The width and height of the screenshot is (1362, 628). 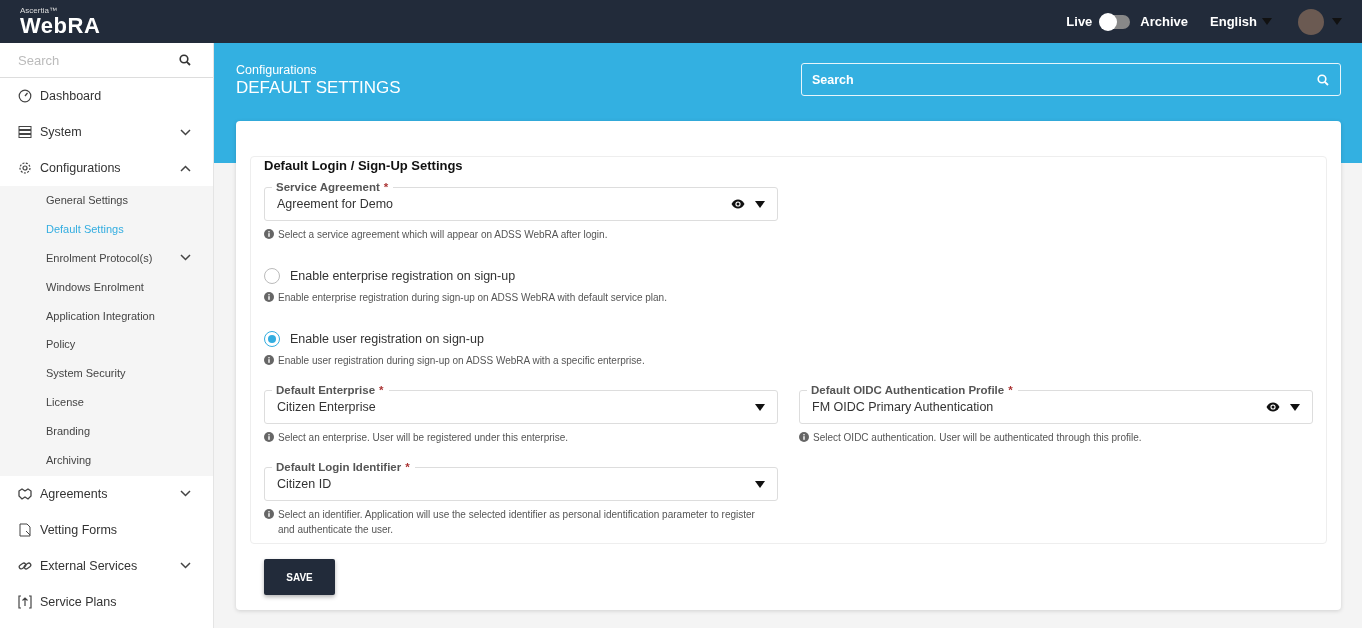 I want to click on hint-text: Enable enterprise registration during sign-up on ADSS WebRA with default service plan., so click(x=472, y=298).